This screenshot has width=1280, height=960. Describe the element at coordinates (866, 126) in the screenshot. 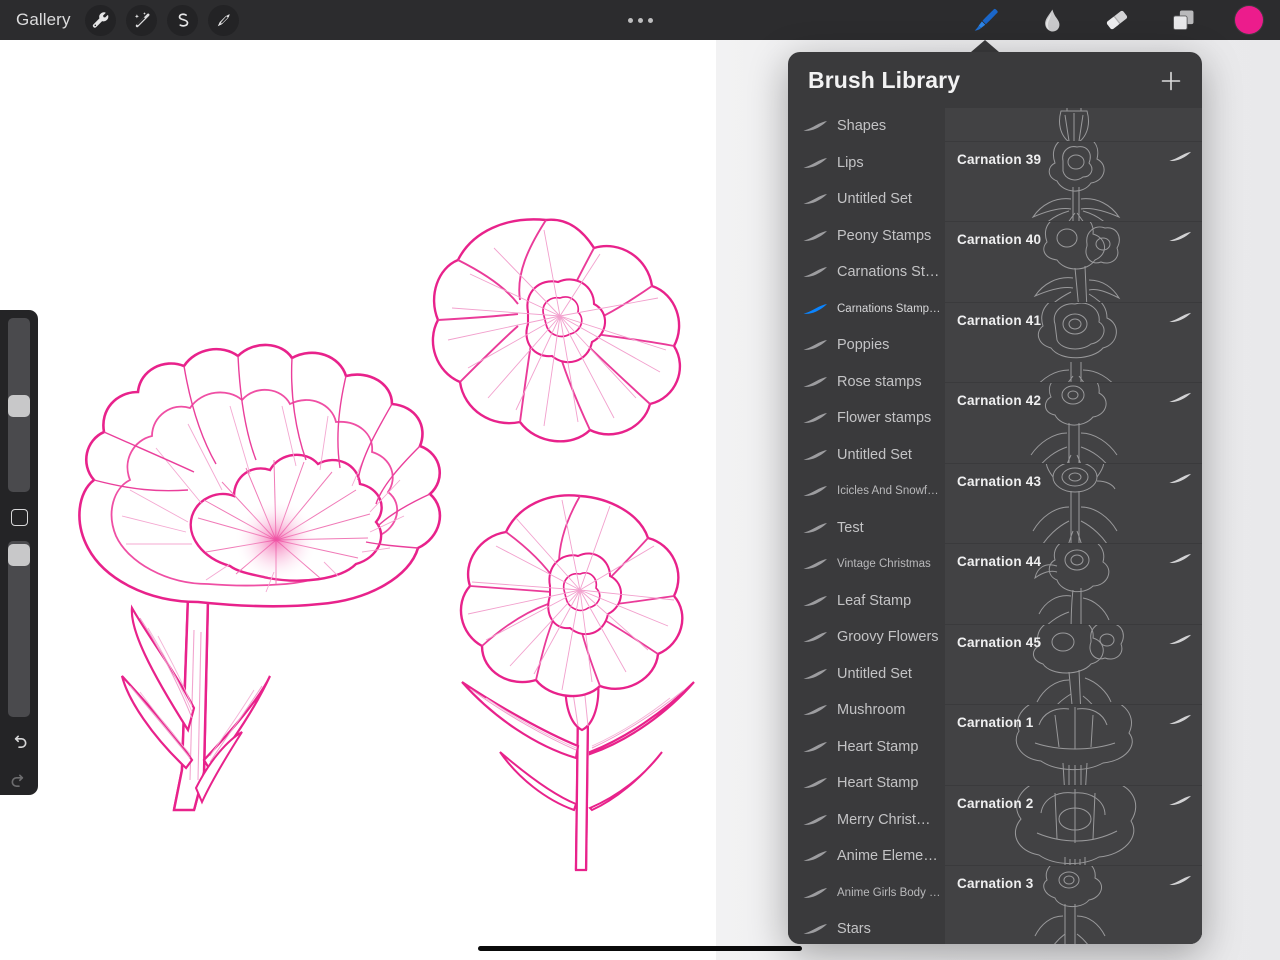

I see `brush-set-item: Shapes` at that location.